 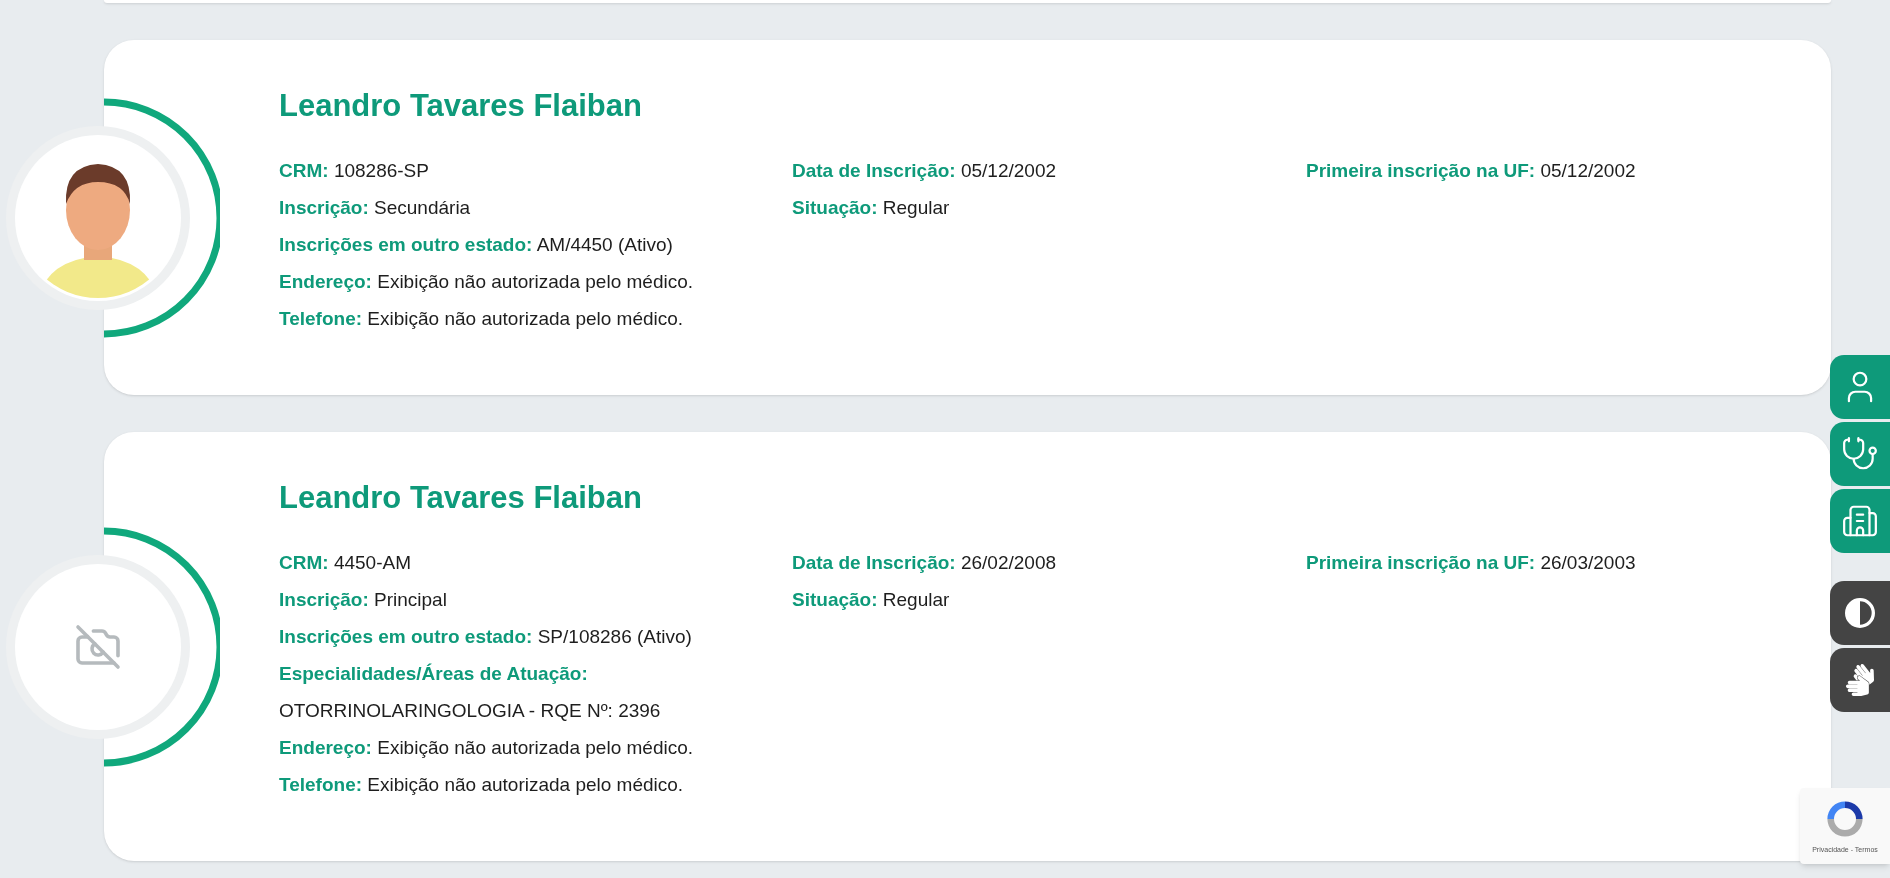 I want to click on profile-button, so click(x=1860, y=387).